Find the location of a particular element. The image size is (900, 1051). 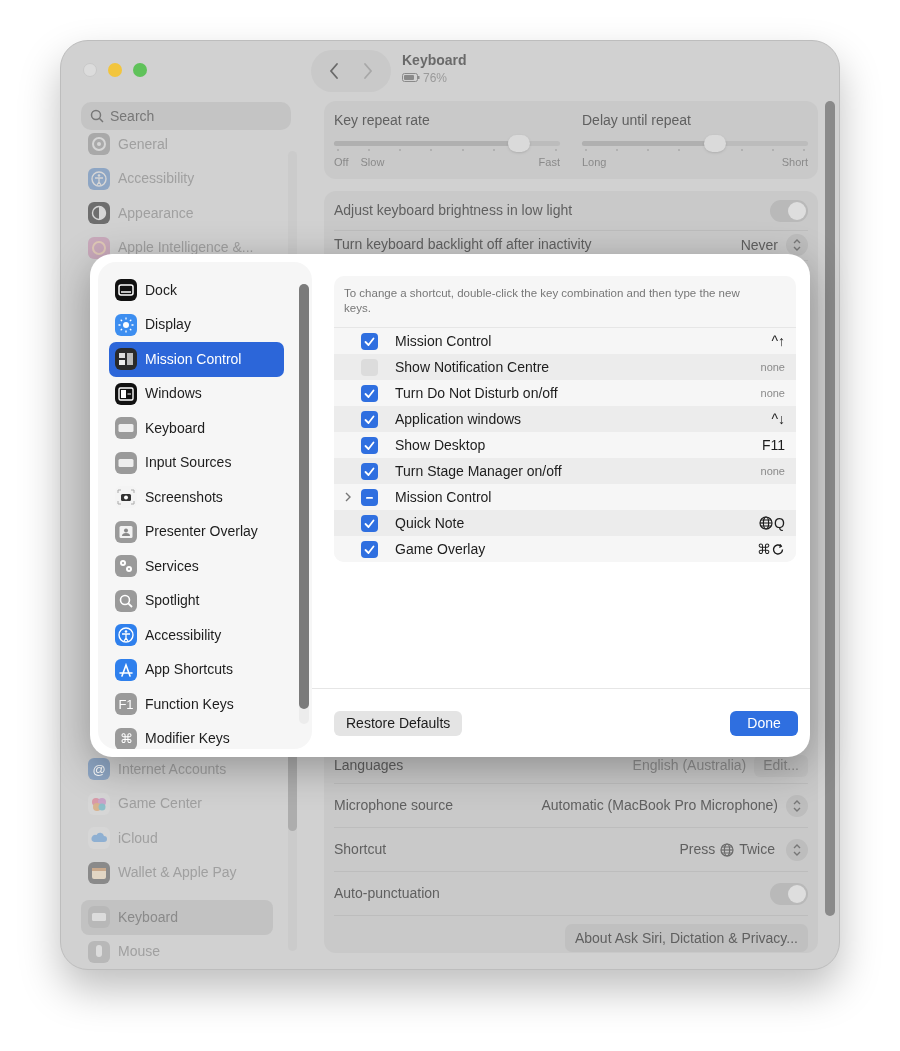

tick-label: Short is located at coordinates (794, 162).